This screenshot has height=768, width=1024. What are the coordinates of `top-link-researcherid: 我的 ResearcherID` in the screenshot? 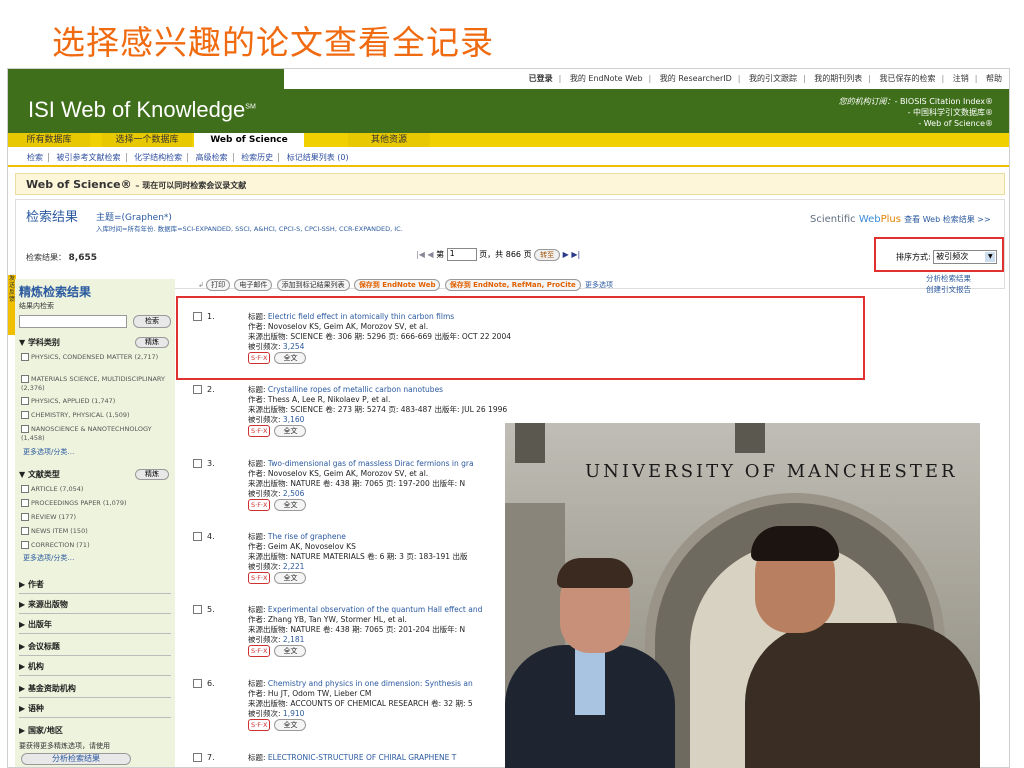 It's located at (696, 78).